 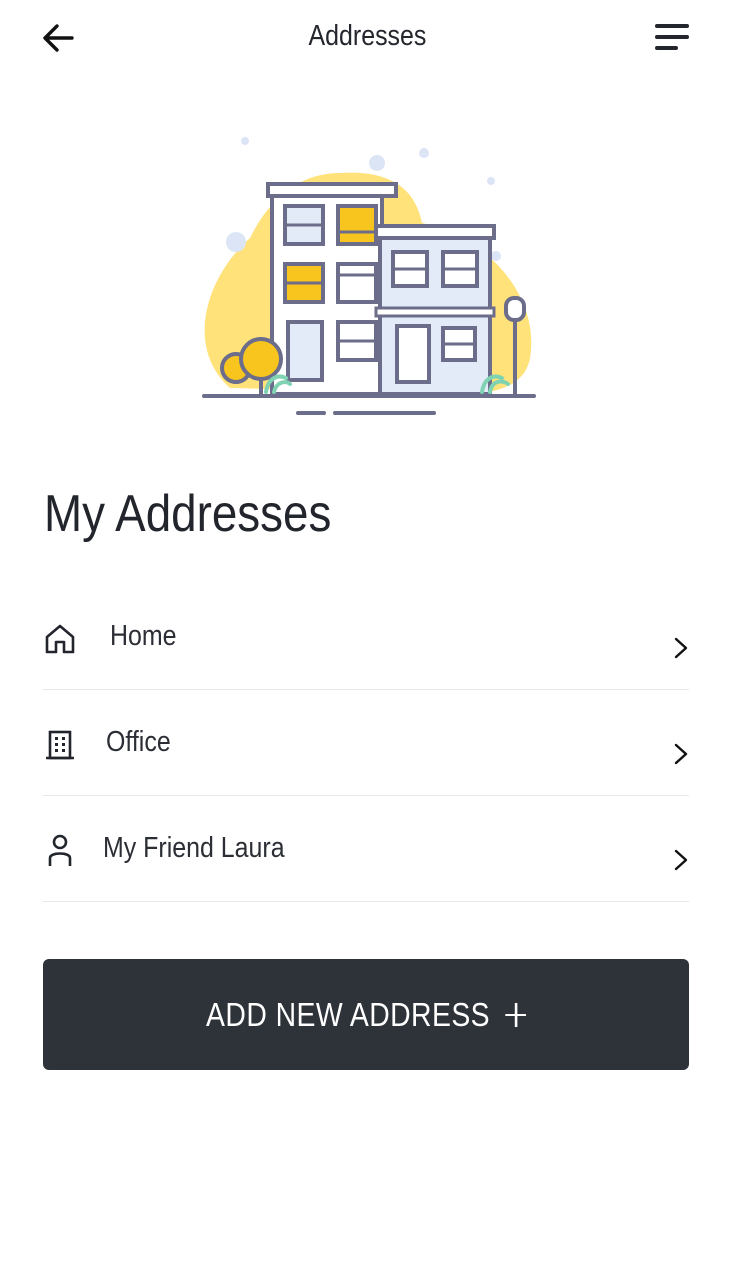 I want to click on address-item-office: Office, so click(x=366, y=743).